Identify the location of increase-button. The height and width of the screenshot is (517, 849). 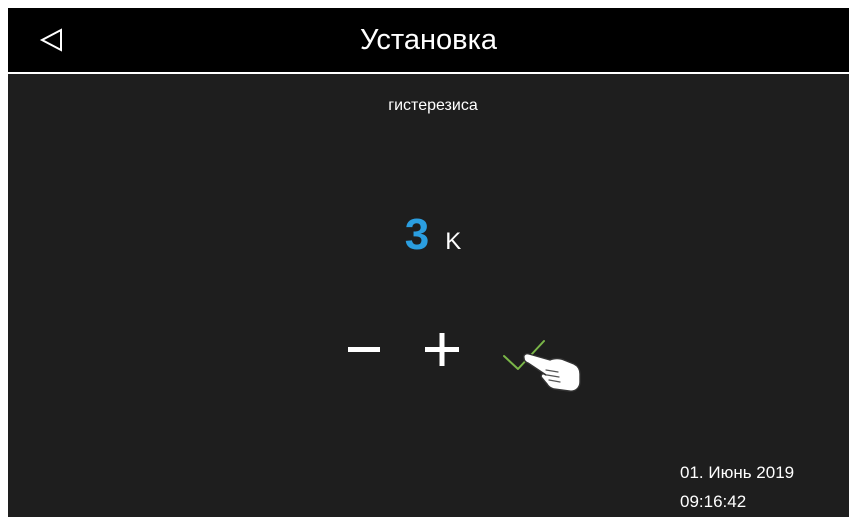
(442, 352).